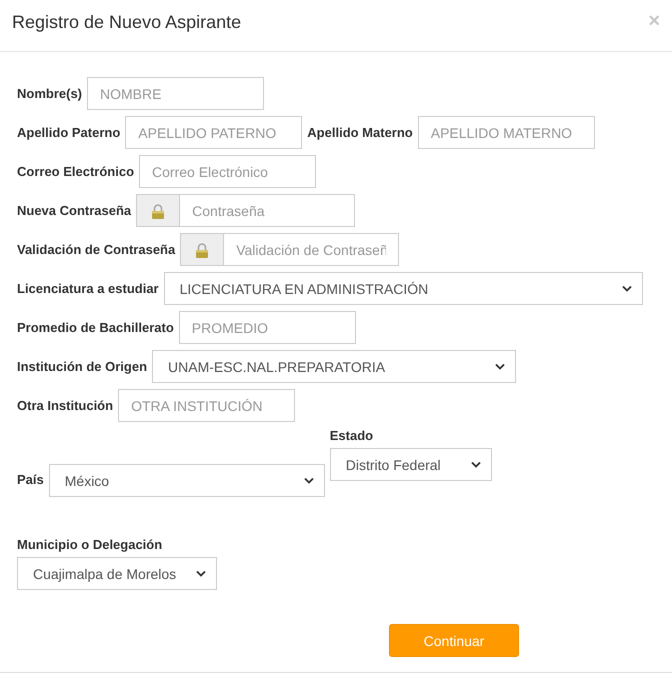 The height and width of the screenshot is (675, 672). I want to click on field-label: Apellido Materno, so click(360, 132).